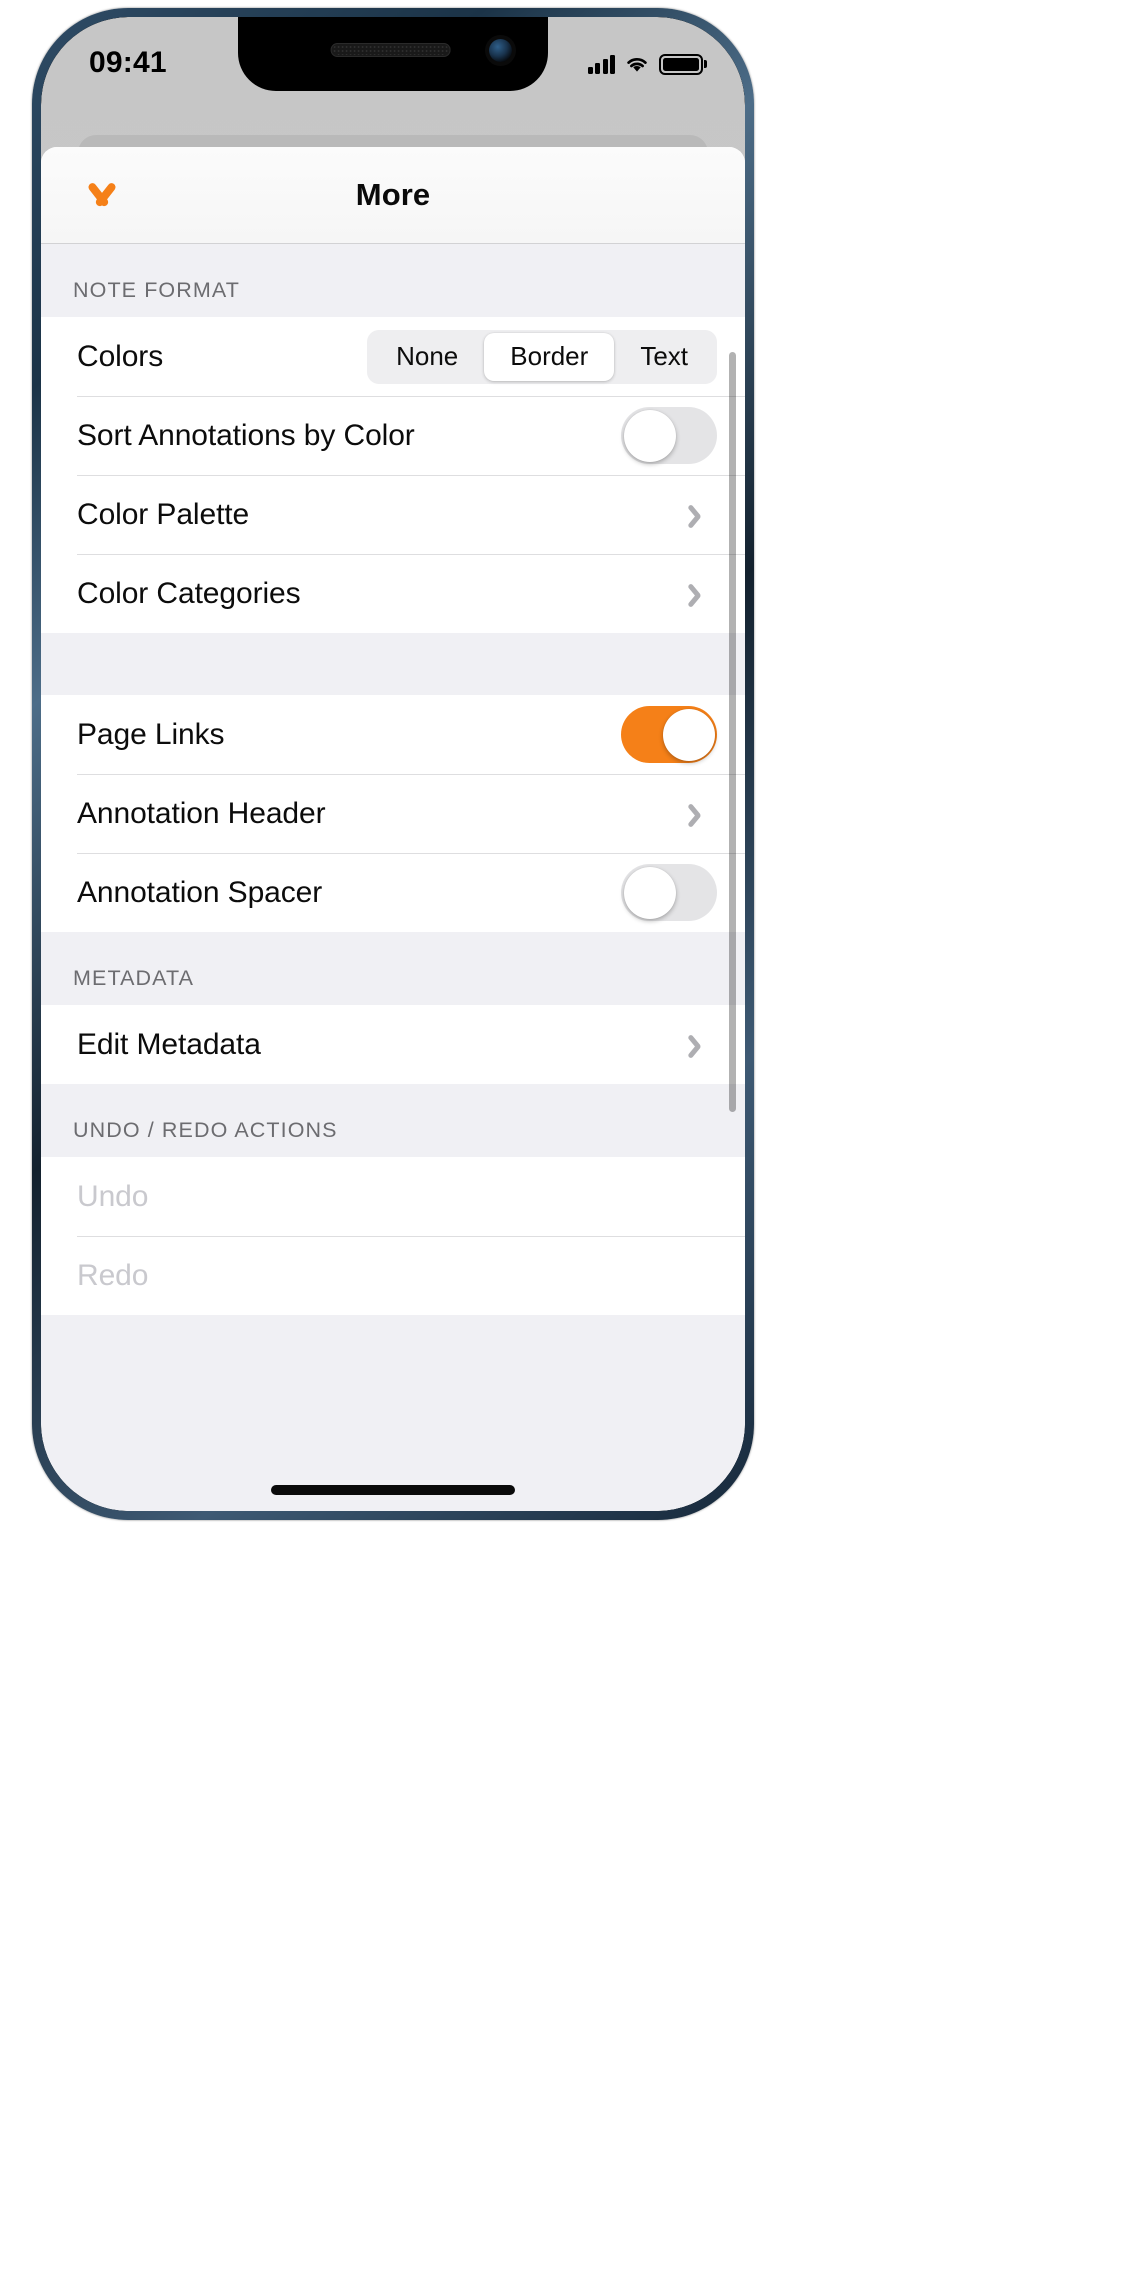 The image size is (1142, 2278). Describe the element at coordinates (732, 732) in the screenshot. I see `scrollbar-indicator` at that location.